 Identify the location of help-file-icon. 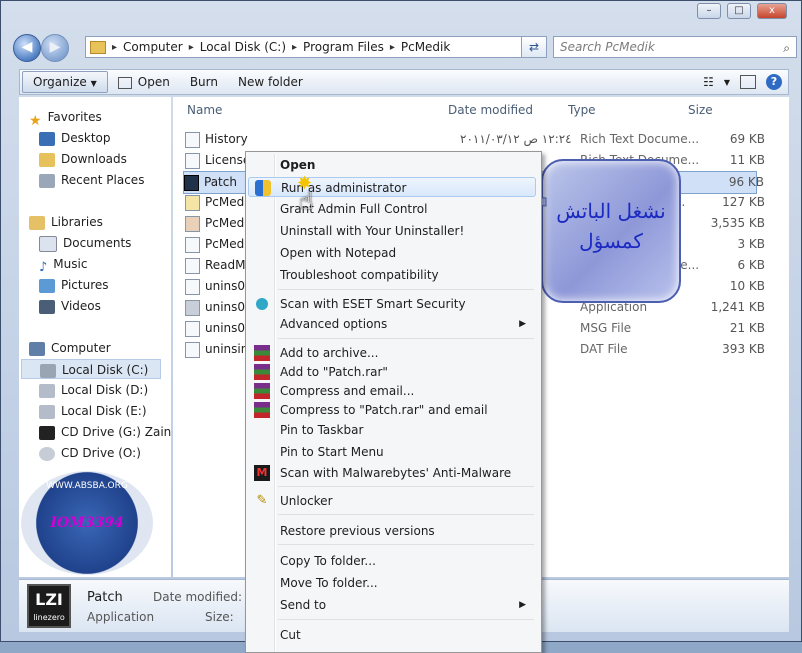
(192, 202).